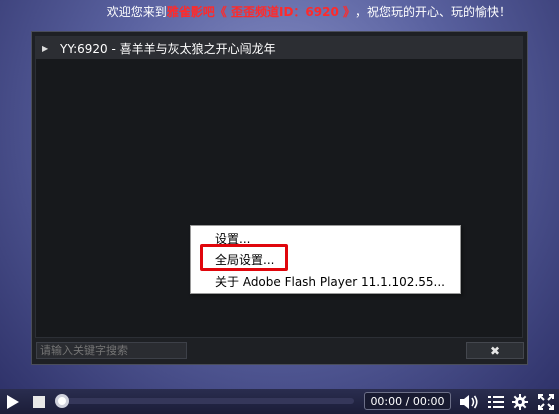 This screenshot has height=414, width=559. I want to click on time-display: 00:00 / 00:00, so click(407, 401).